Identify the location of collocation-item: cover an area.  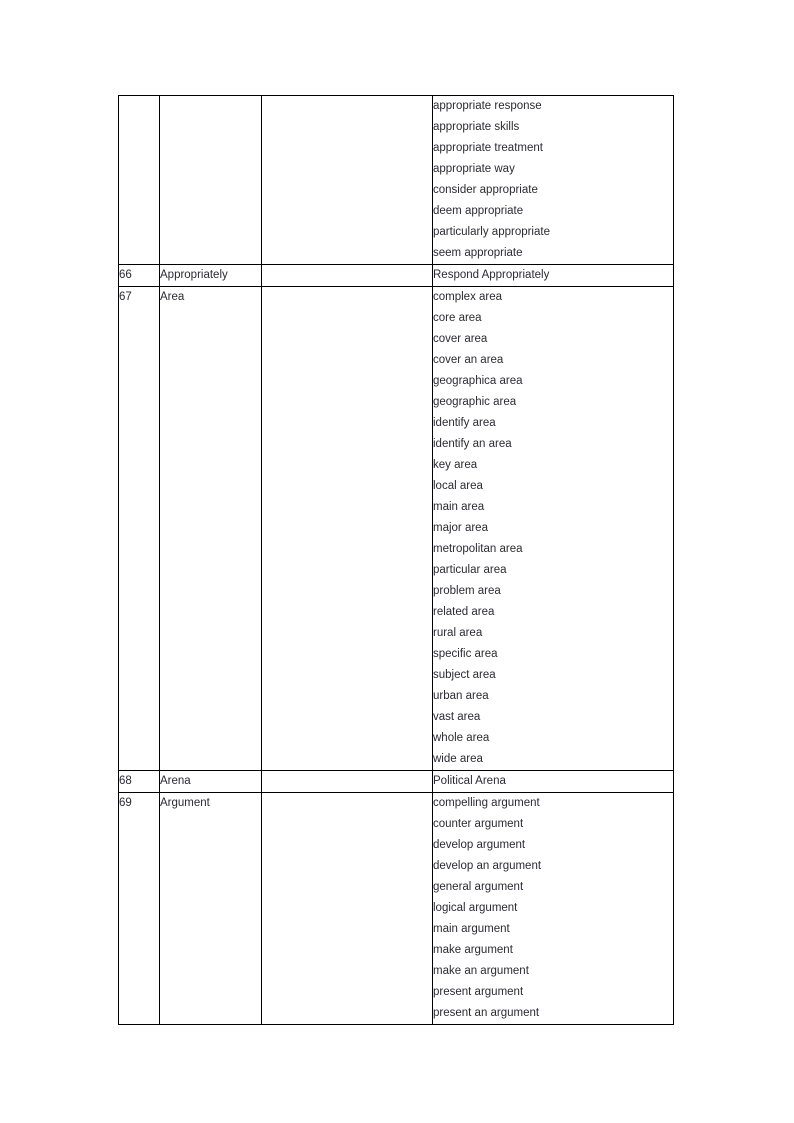
(468, 360).